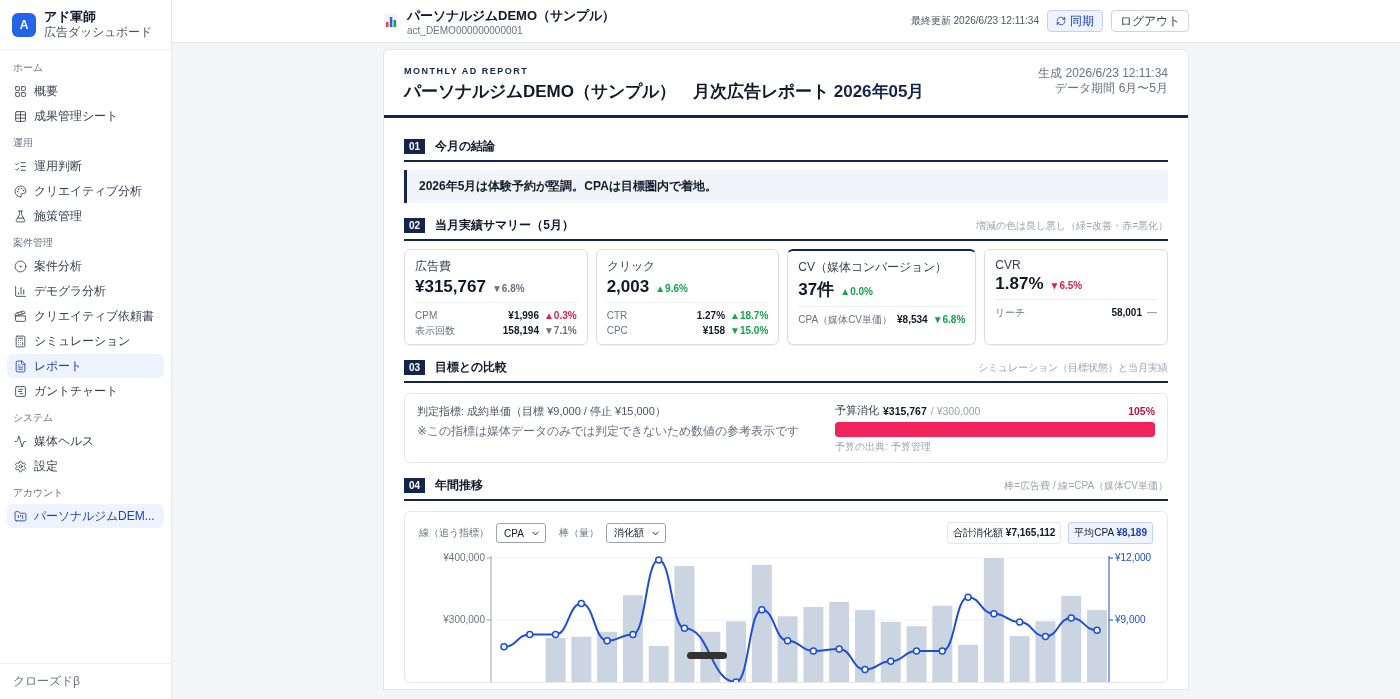 The width and height of the screenshot is (1400, 699). What do you see at coordinates (955, 411) in the screenshot?
I see `budget-total: / ¥300,000` at bounding box center [955, 411].